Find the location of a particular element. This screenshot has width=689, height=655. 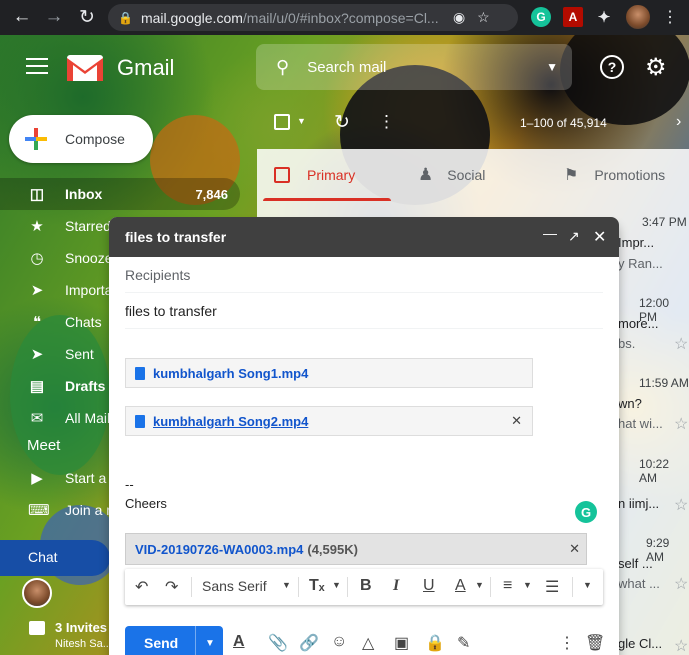

discard-draft-icon: 🗑 is located at coordinates (595, 643).